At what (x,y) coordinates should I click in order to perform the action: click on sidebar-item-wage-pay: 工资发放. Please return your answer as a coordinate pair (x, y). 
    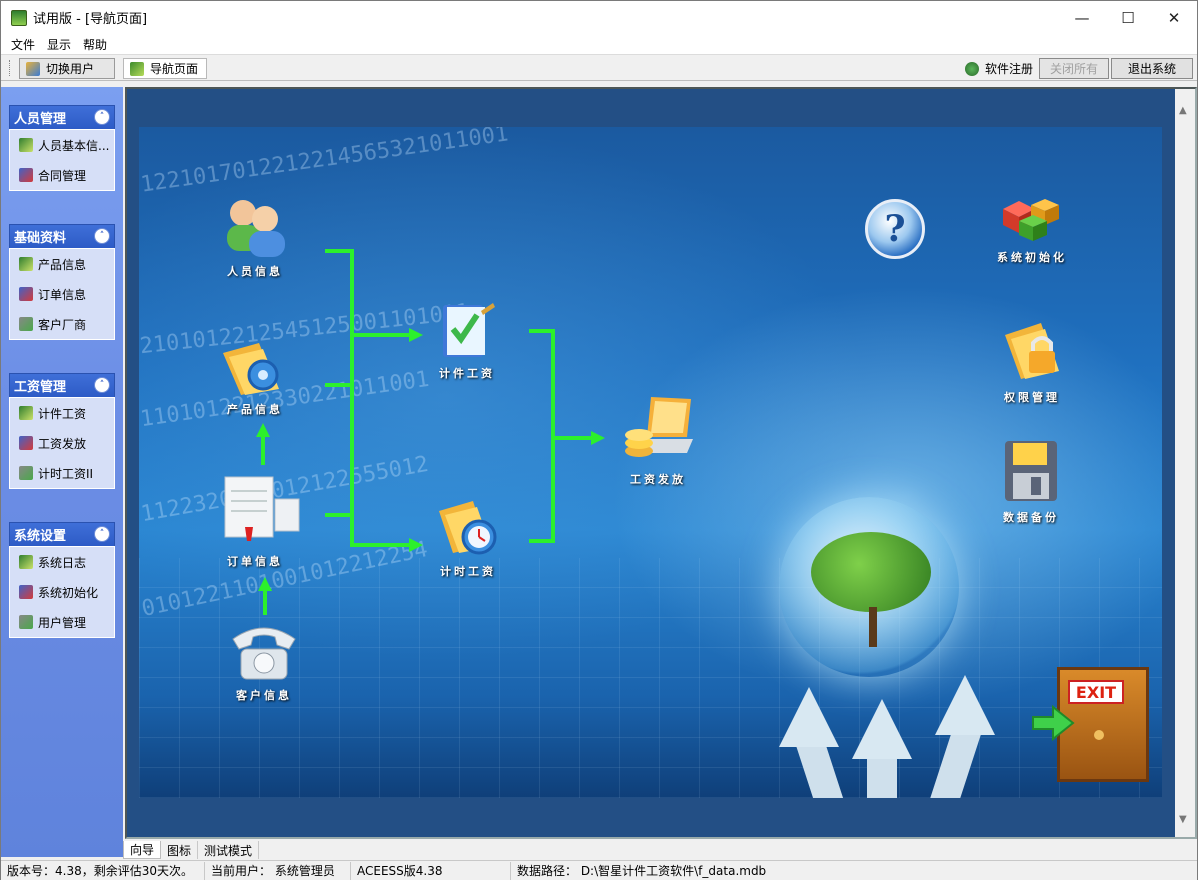
    Looking at the image, I should click on (62, 443).